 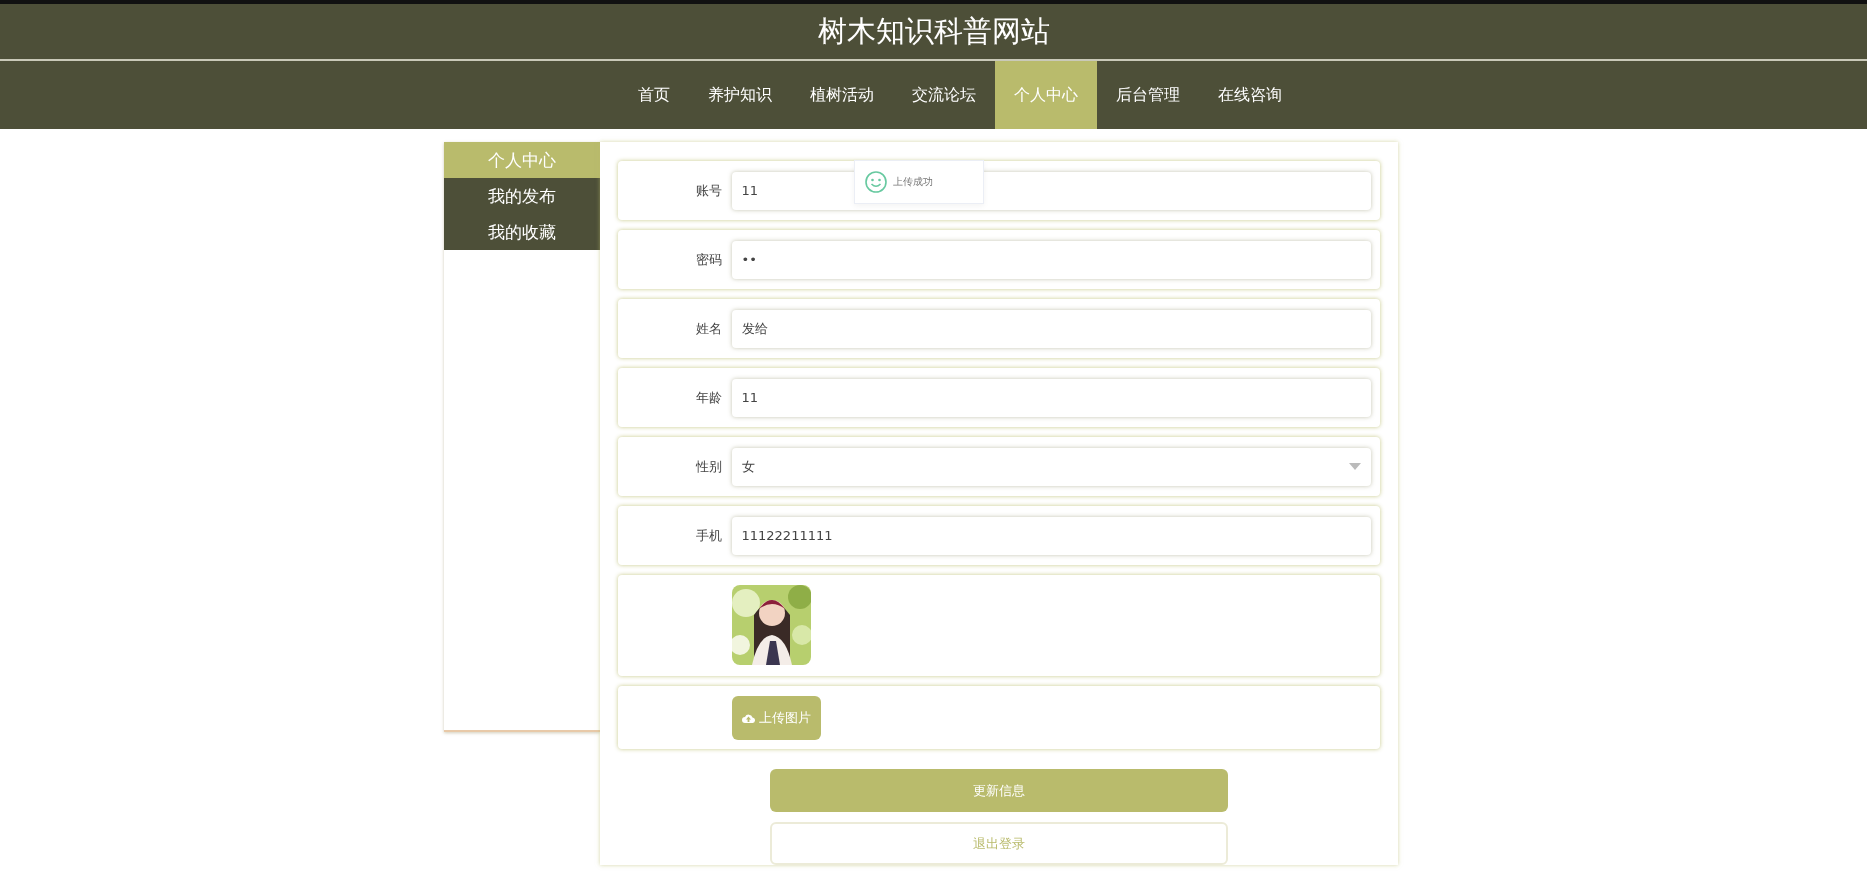 What do you see at coordinates (943, 95) in the screenshot?
I see `nav-item: 交流论坛` at bounding box center [943, 95].